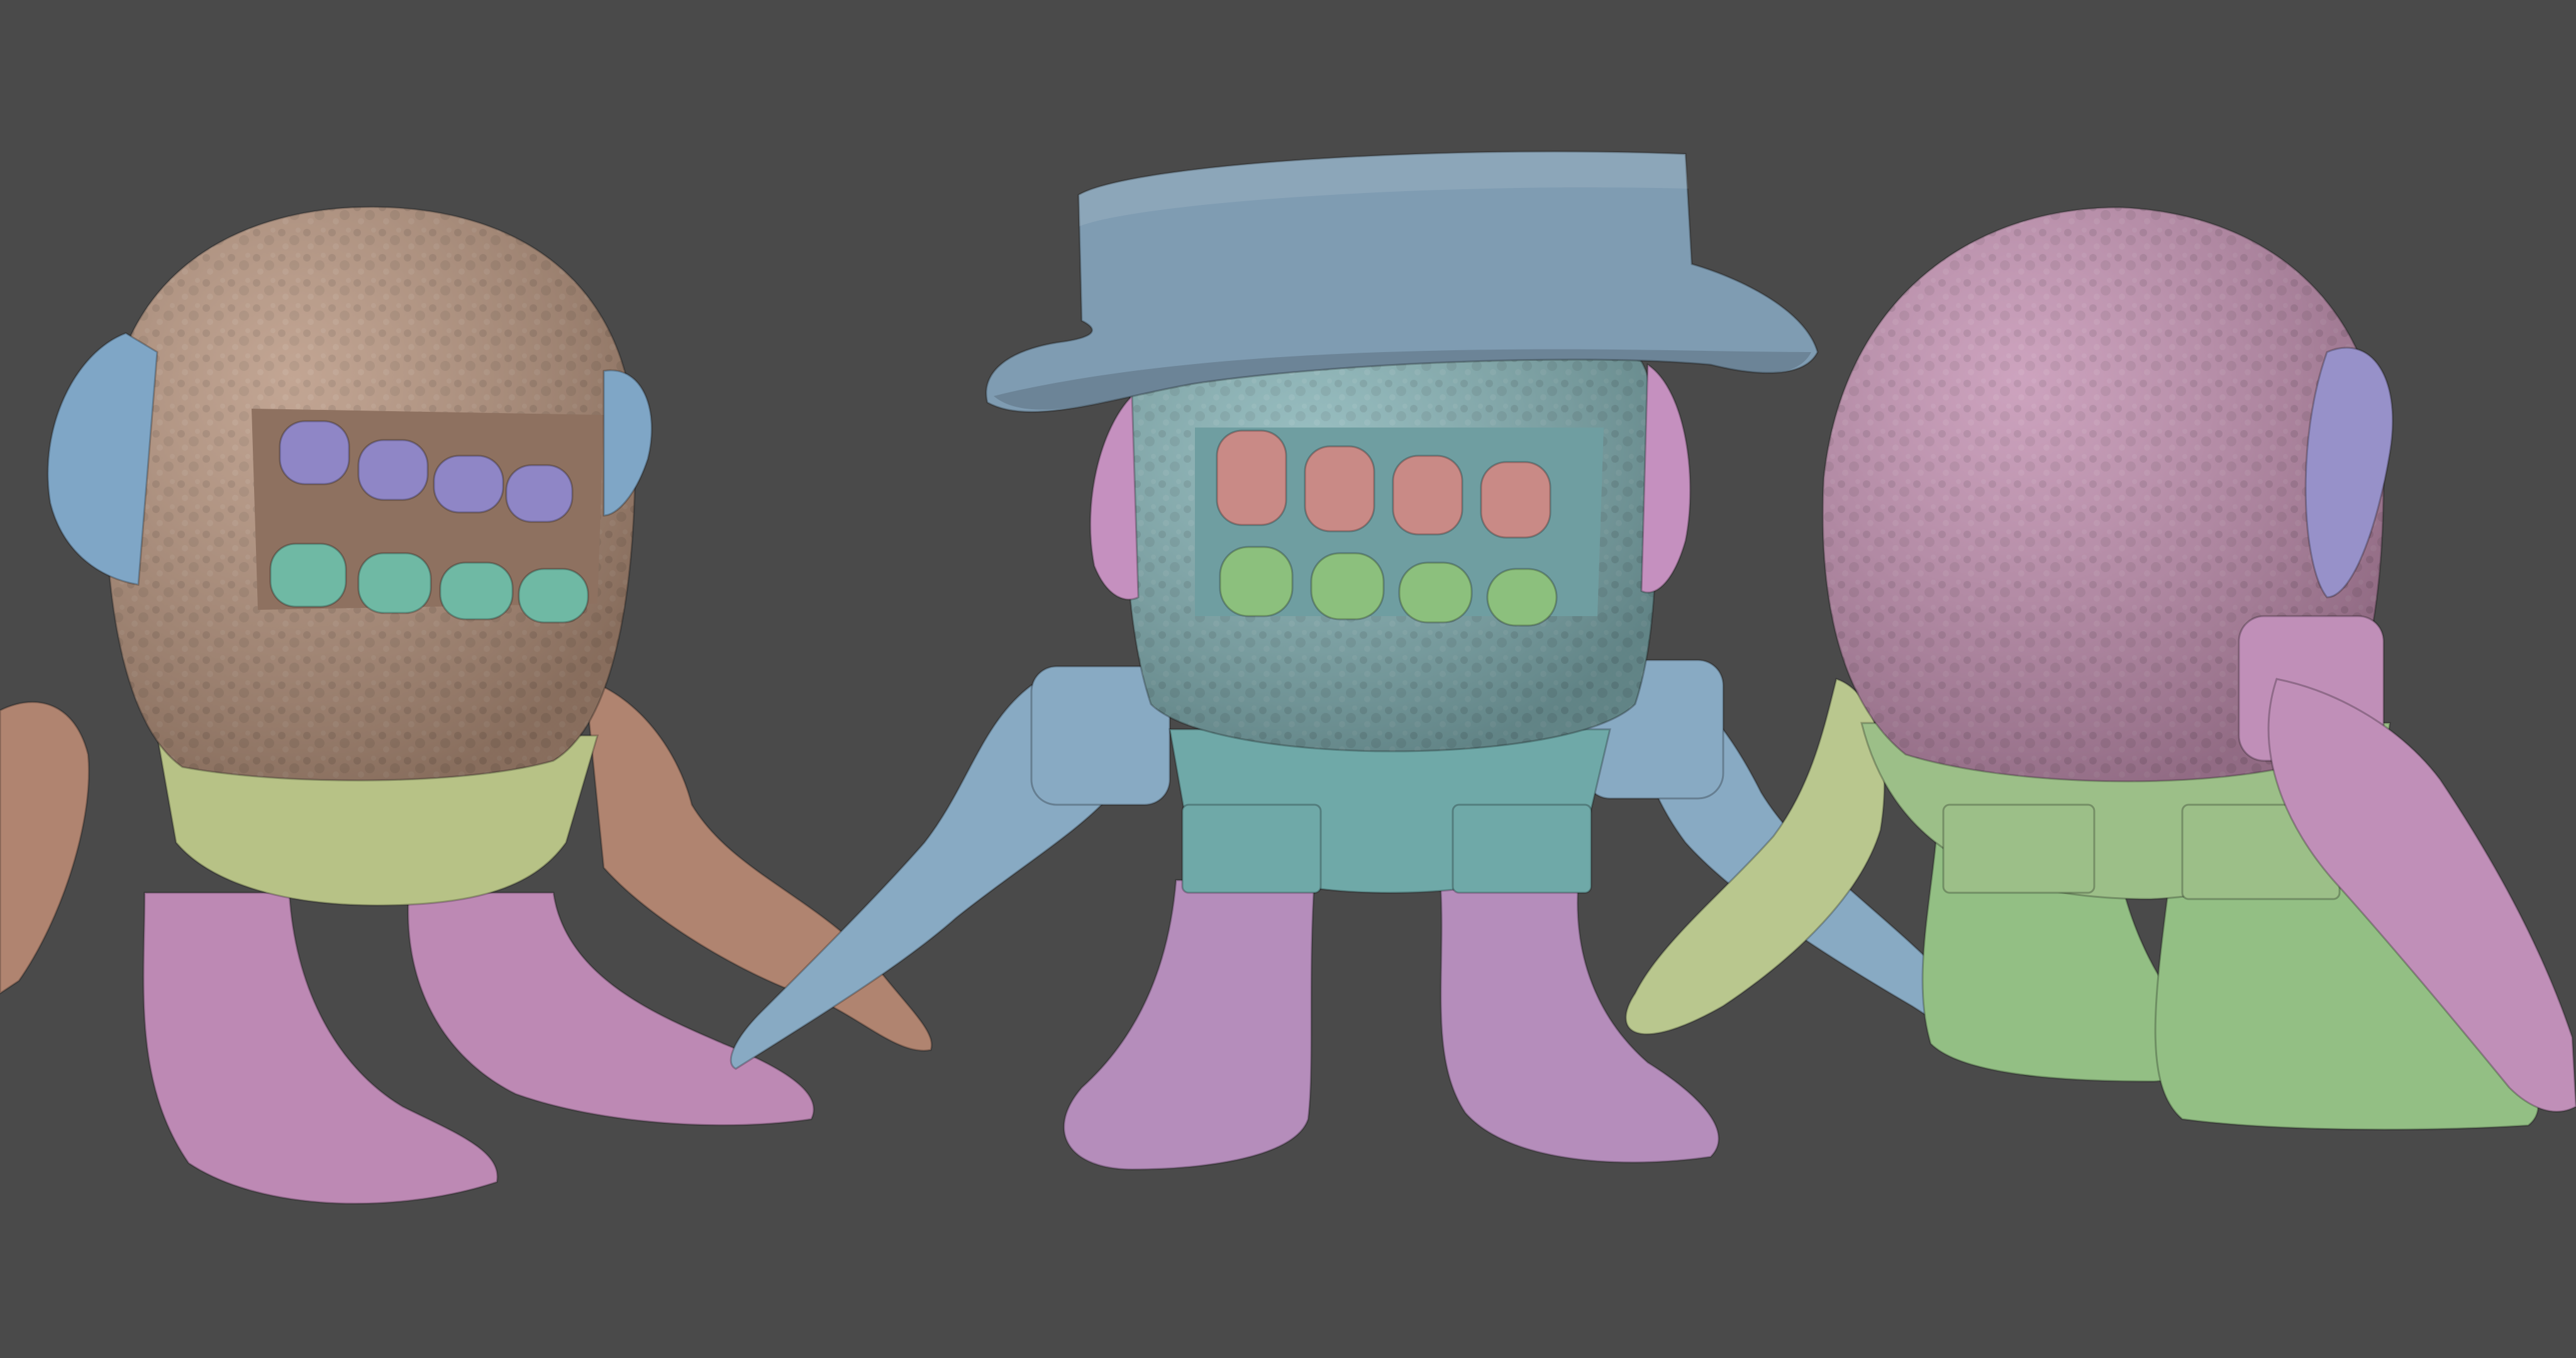 This screenshot has height=1358, width=2576. Describe the element at coordinates (45, 848) in the screenshot. I see `left-arm` at that location.